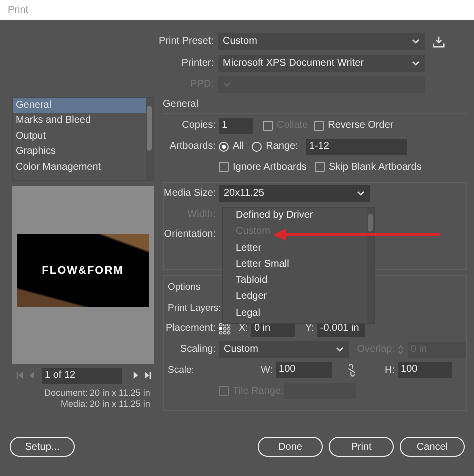 The image size is (474, 476). What do you see at coordinates (321, 41) in the screenshot?
I see `dropdown: Custom` at bounding box center [321, 41].